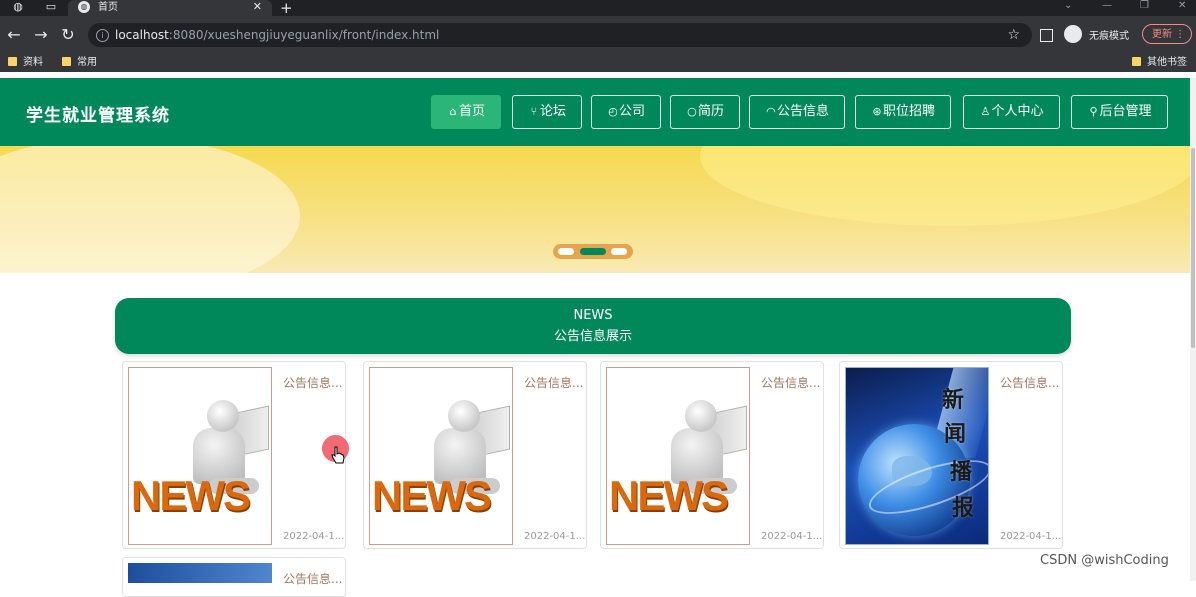 This screenshot has width=1196, height=597. I want to click on briefcase-icon: ⊛, so click(877, 111).